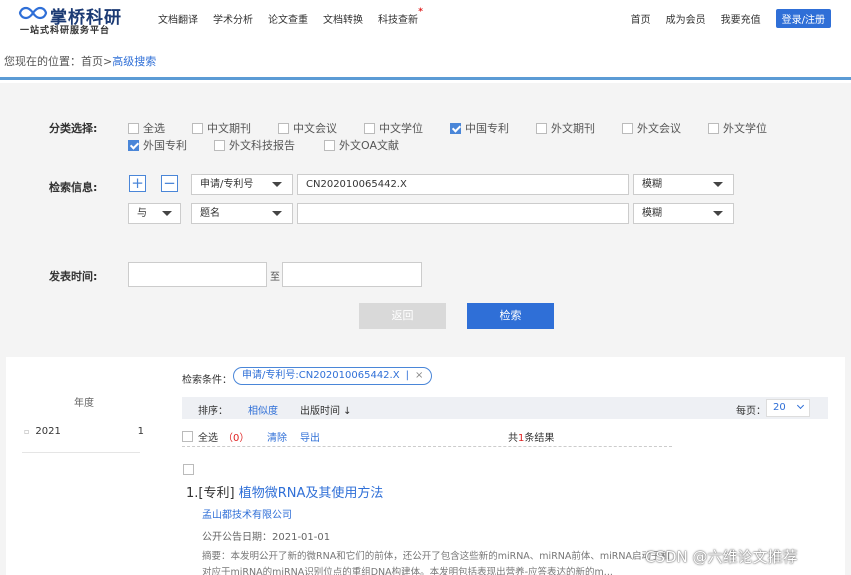  I want to click on condition-tag: 申请/专利号:CN202010065442.X | ×, so click(333, 376).